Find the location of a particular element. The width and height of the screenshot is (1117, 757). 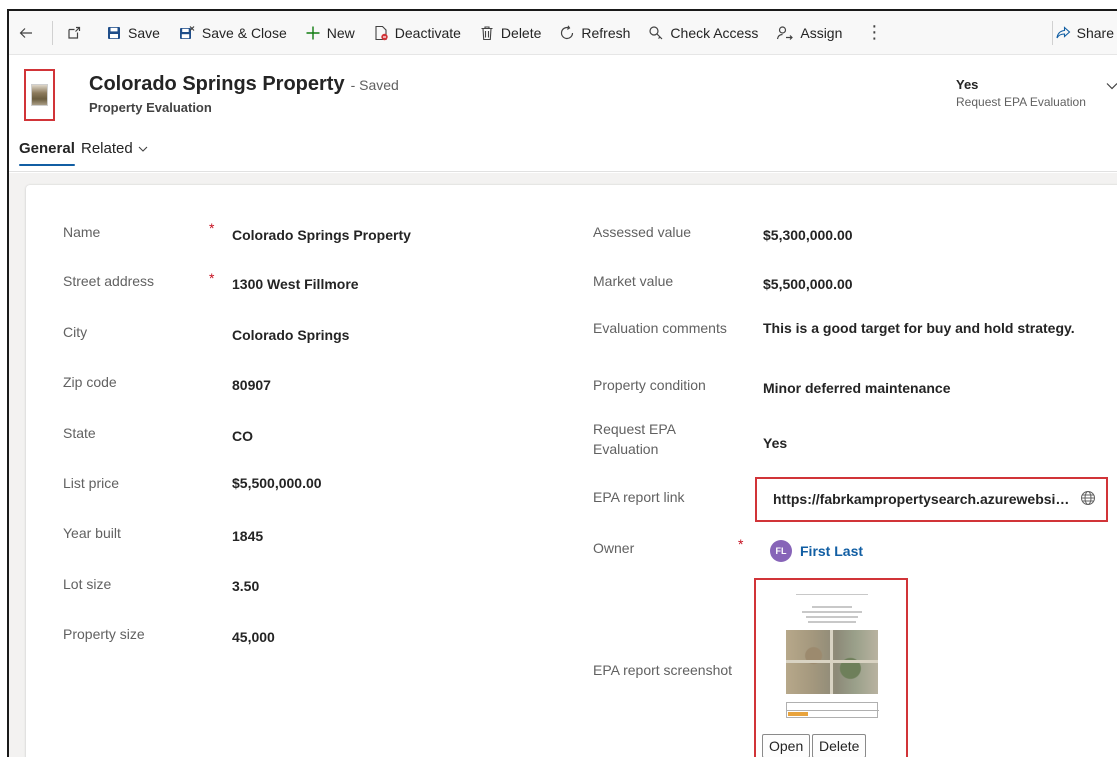

field-label-city: City is located at coordinates (75, 332).